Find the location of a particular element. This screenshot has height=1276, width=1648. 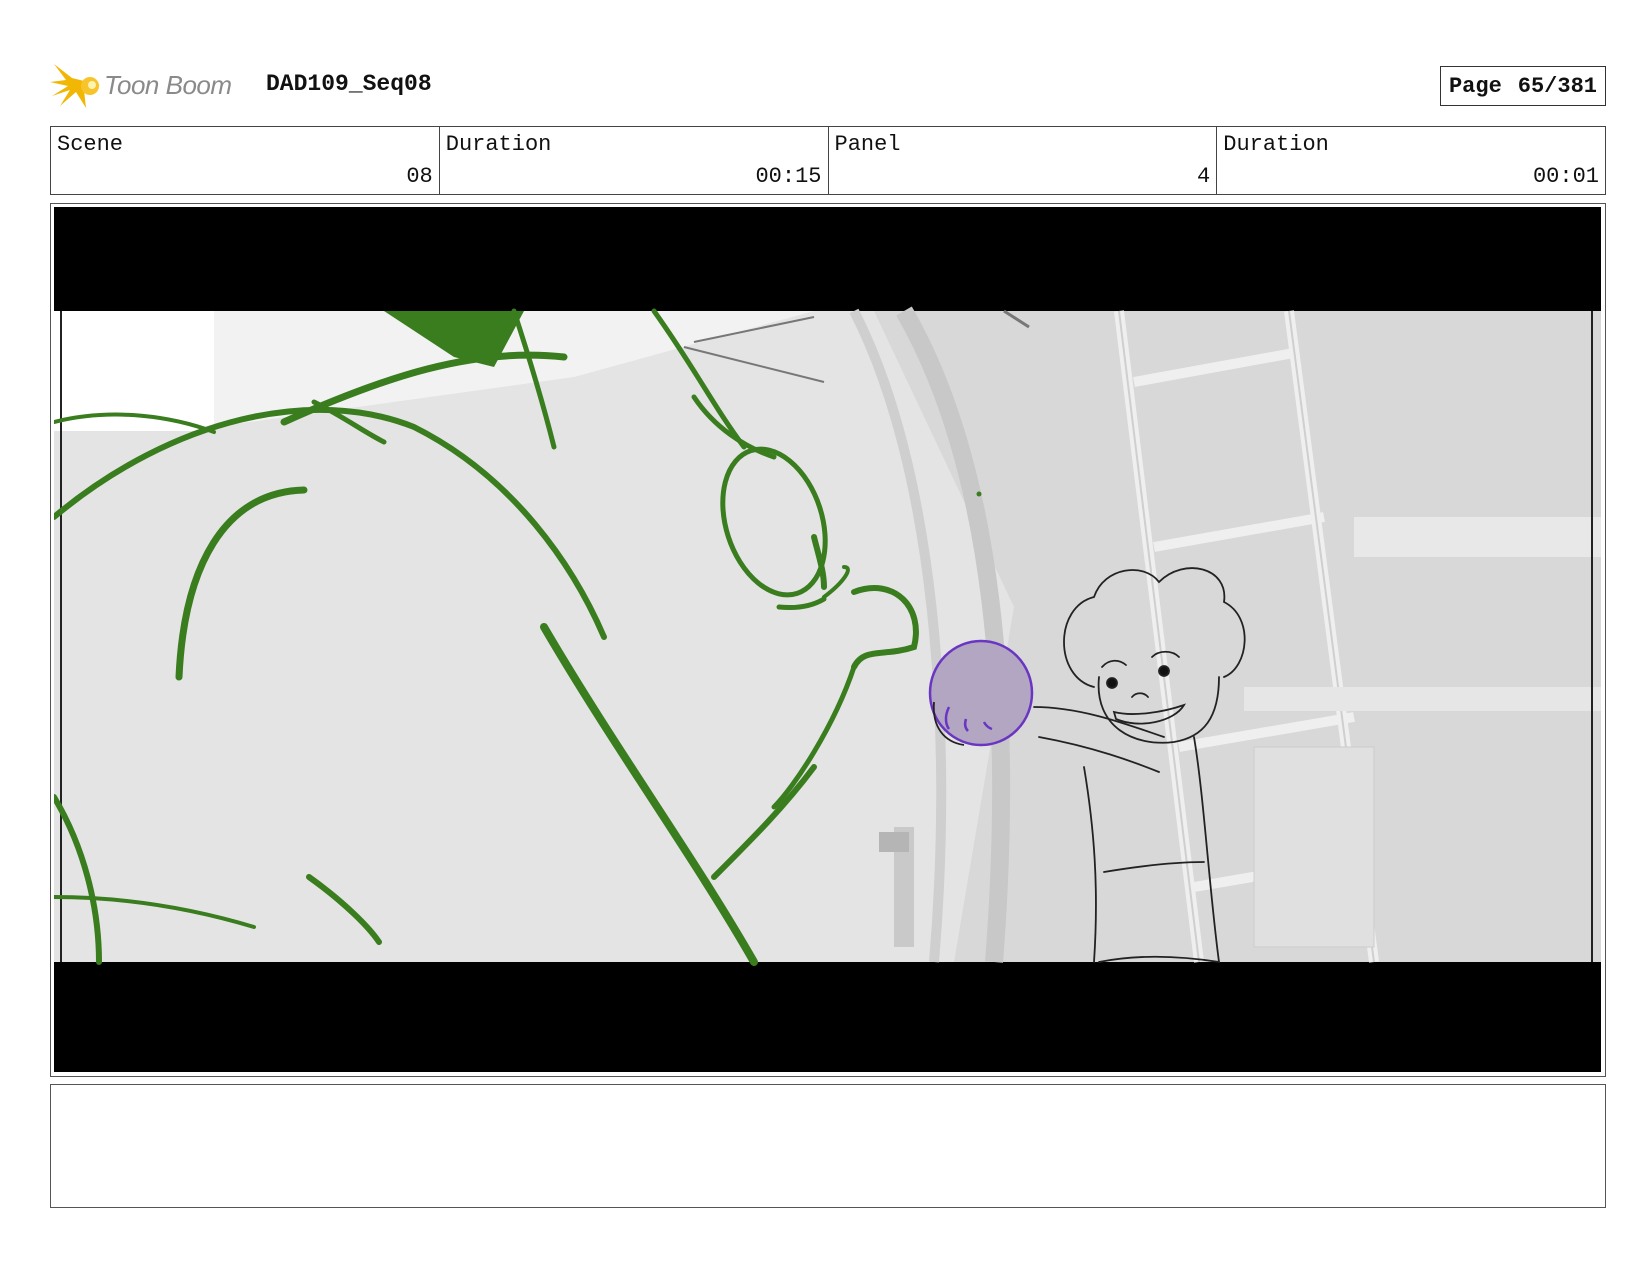

scene-cell: Scene 08 is located at coordinates (245, 160).